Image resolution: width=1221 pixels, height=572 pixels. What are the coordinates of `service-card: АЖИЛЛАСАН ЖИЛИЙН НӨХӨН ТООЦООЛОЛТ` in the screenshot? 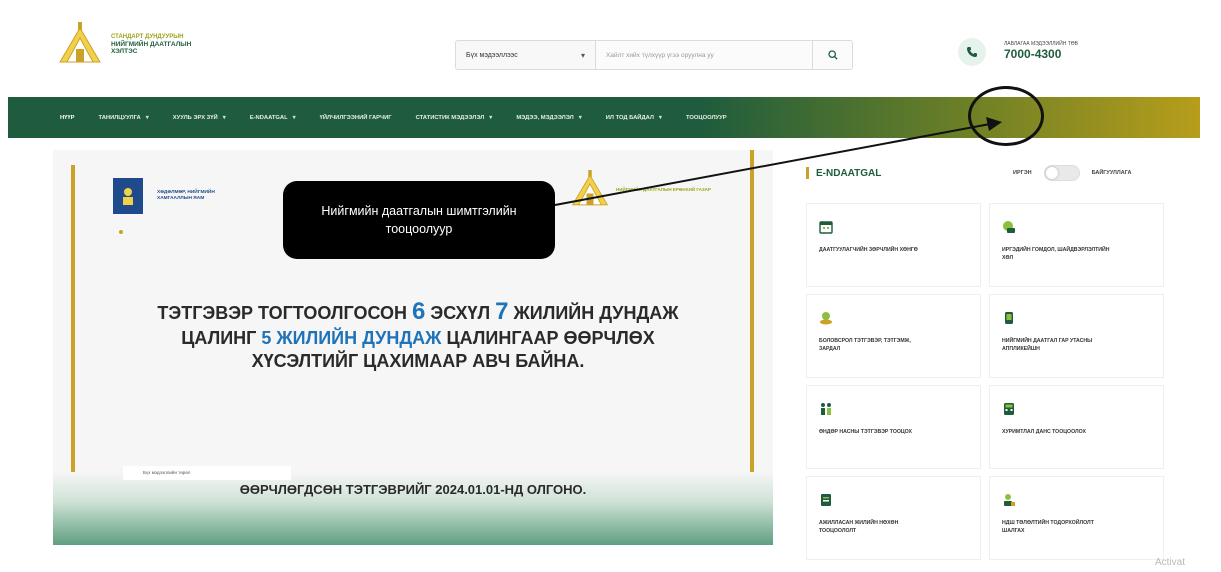 It's located at (893, 518).